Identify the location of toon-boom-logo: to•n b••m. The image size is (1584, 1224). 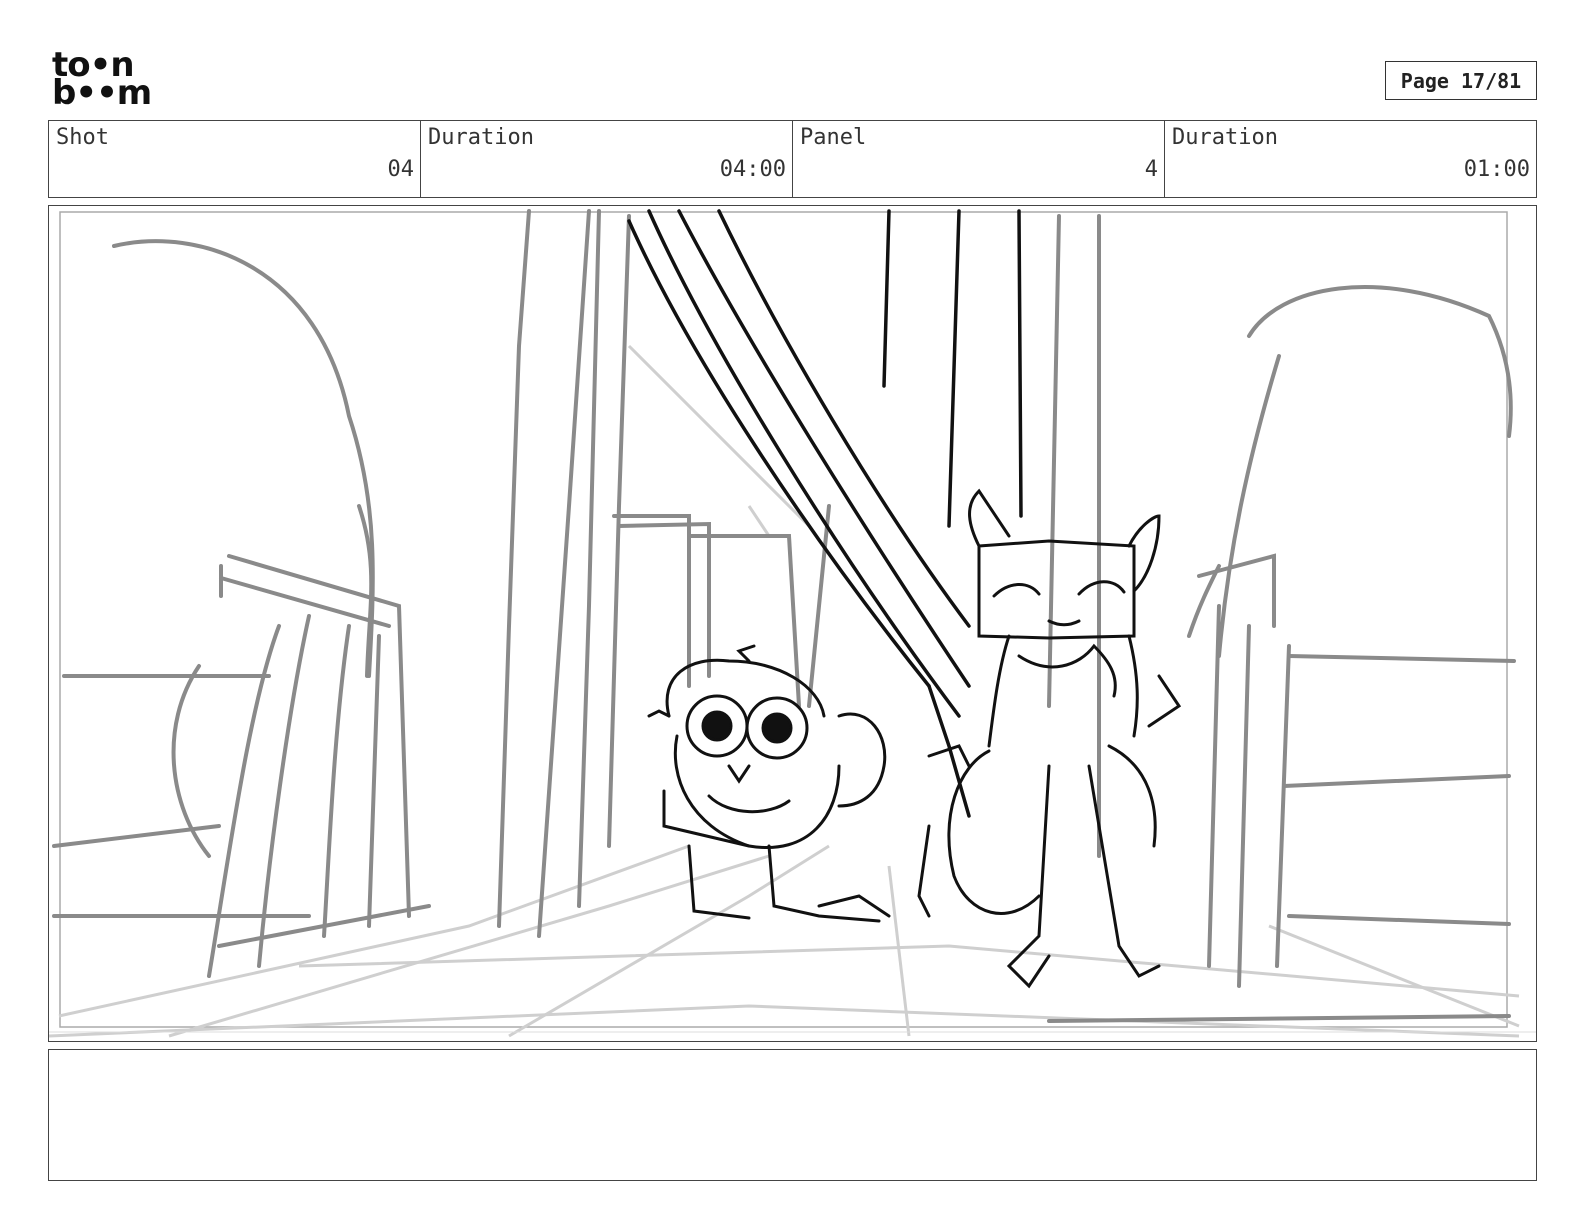
(108, 80).